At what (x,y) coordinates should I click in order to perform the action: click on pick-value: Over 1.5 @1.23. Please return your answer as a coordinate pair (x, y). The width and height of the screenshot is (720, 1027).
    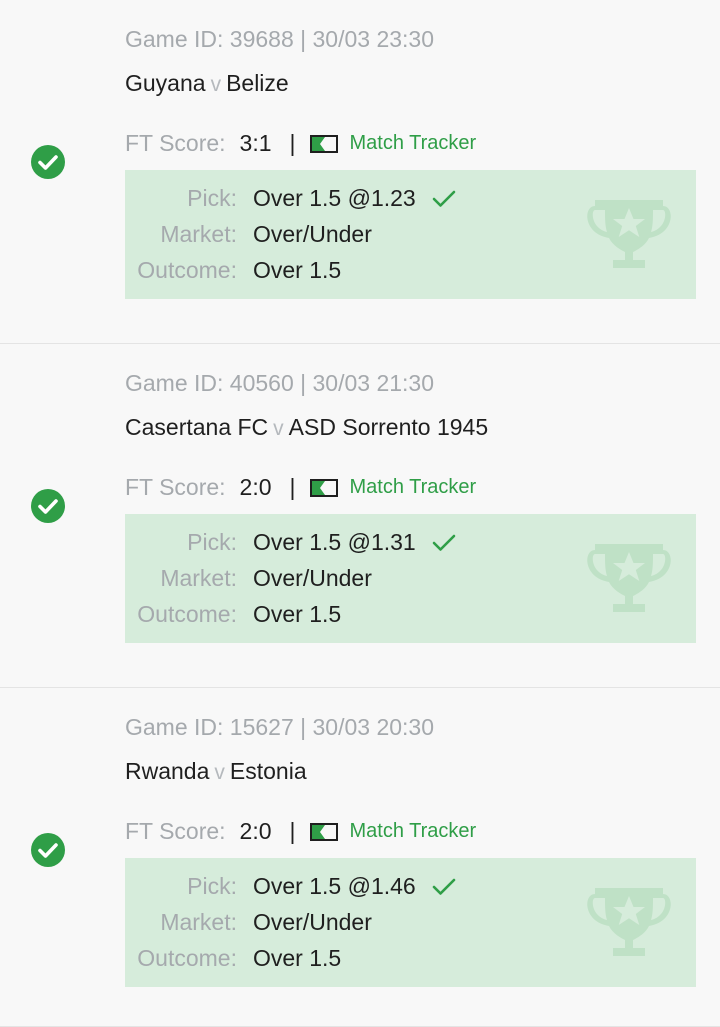
    Looking at the image, I should click on (334, 198).